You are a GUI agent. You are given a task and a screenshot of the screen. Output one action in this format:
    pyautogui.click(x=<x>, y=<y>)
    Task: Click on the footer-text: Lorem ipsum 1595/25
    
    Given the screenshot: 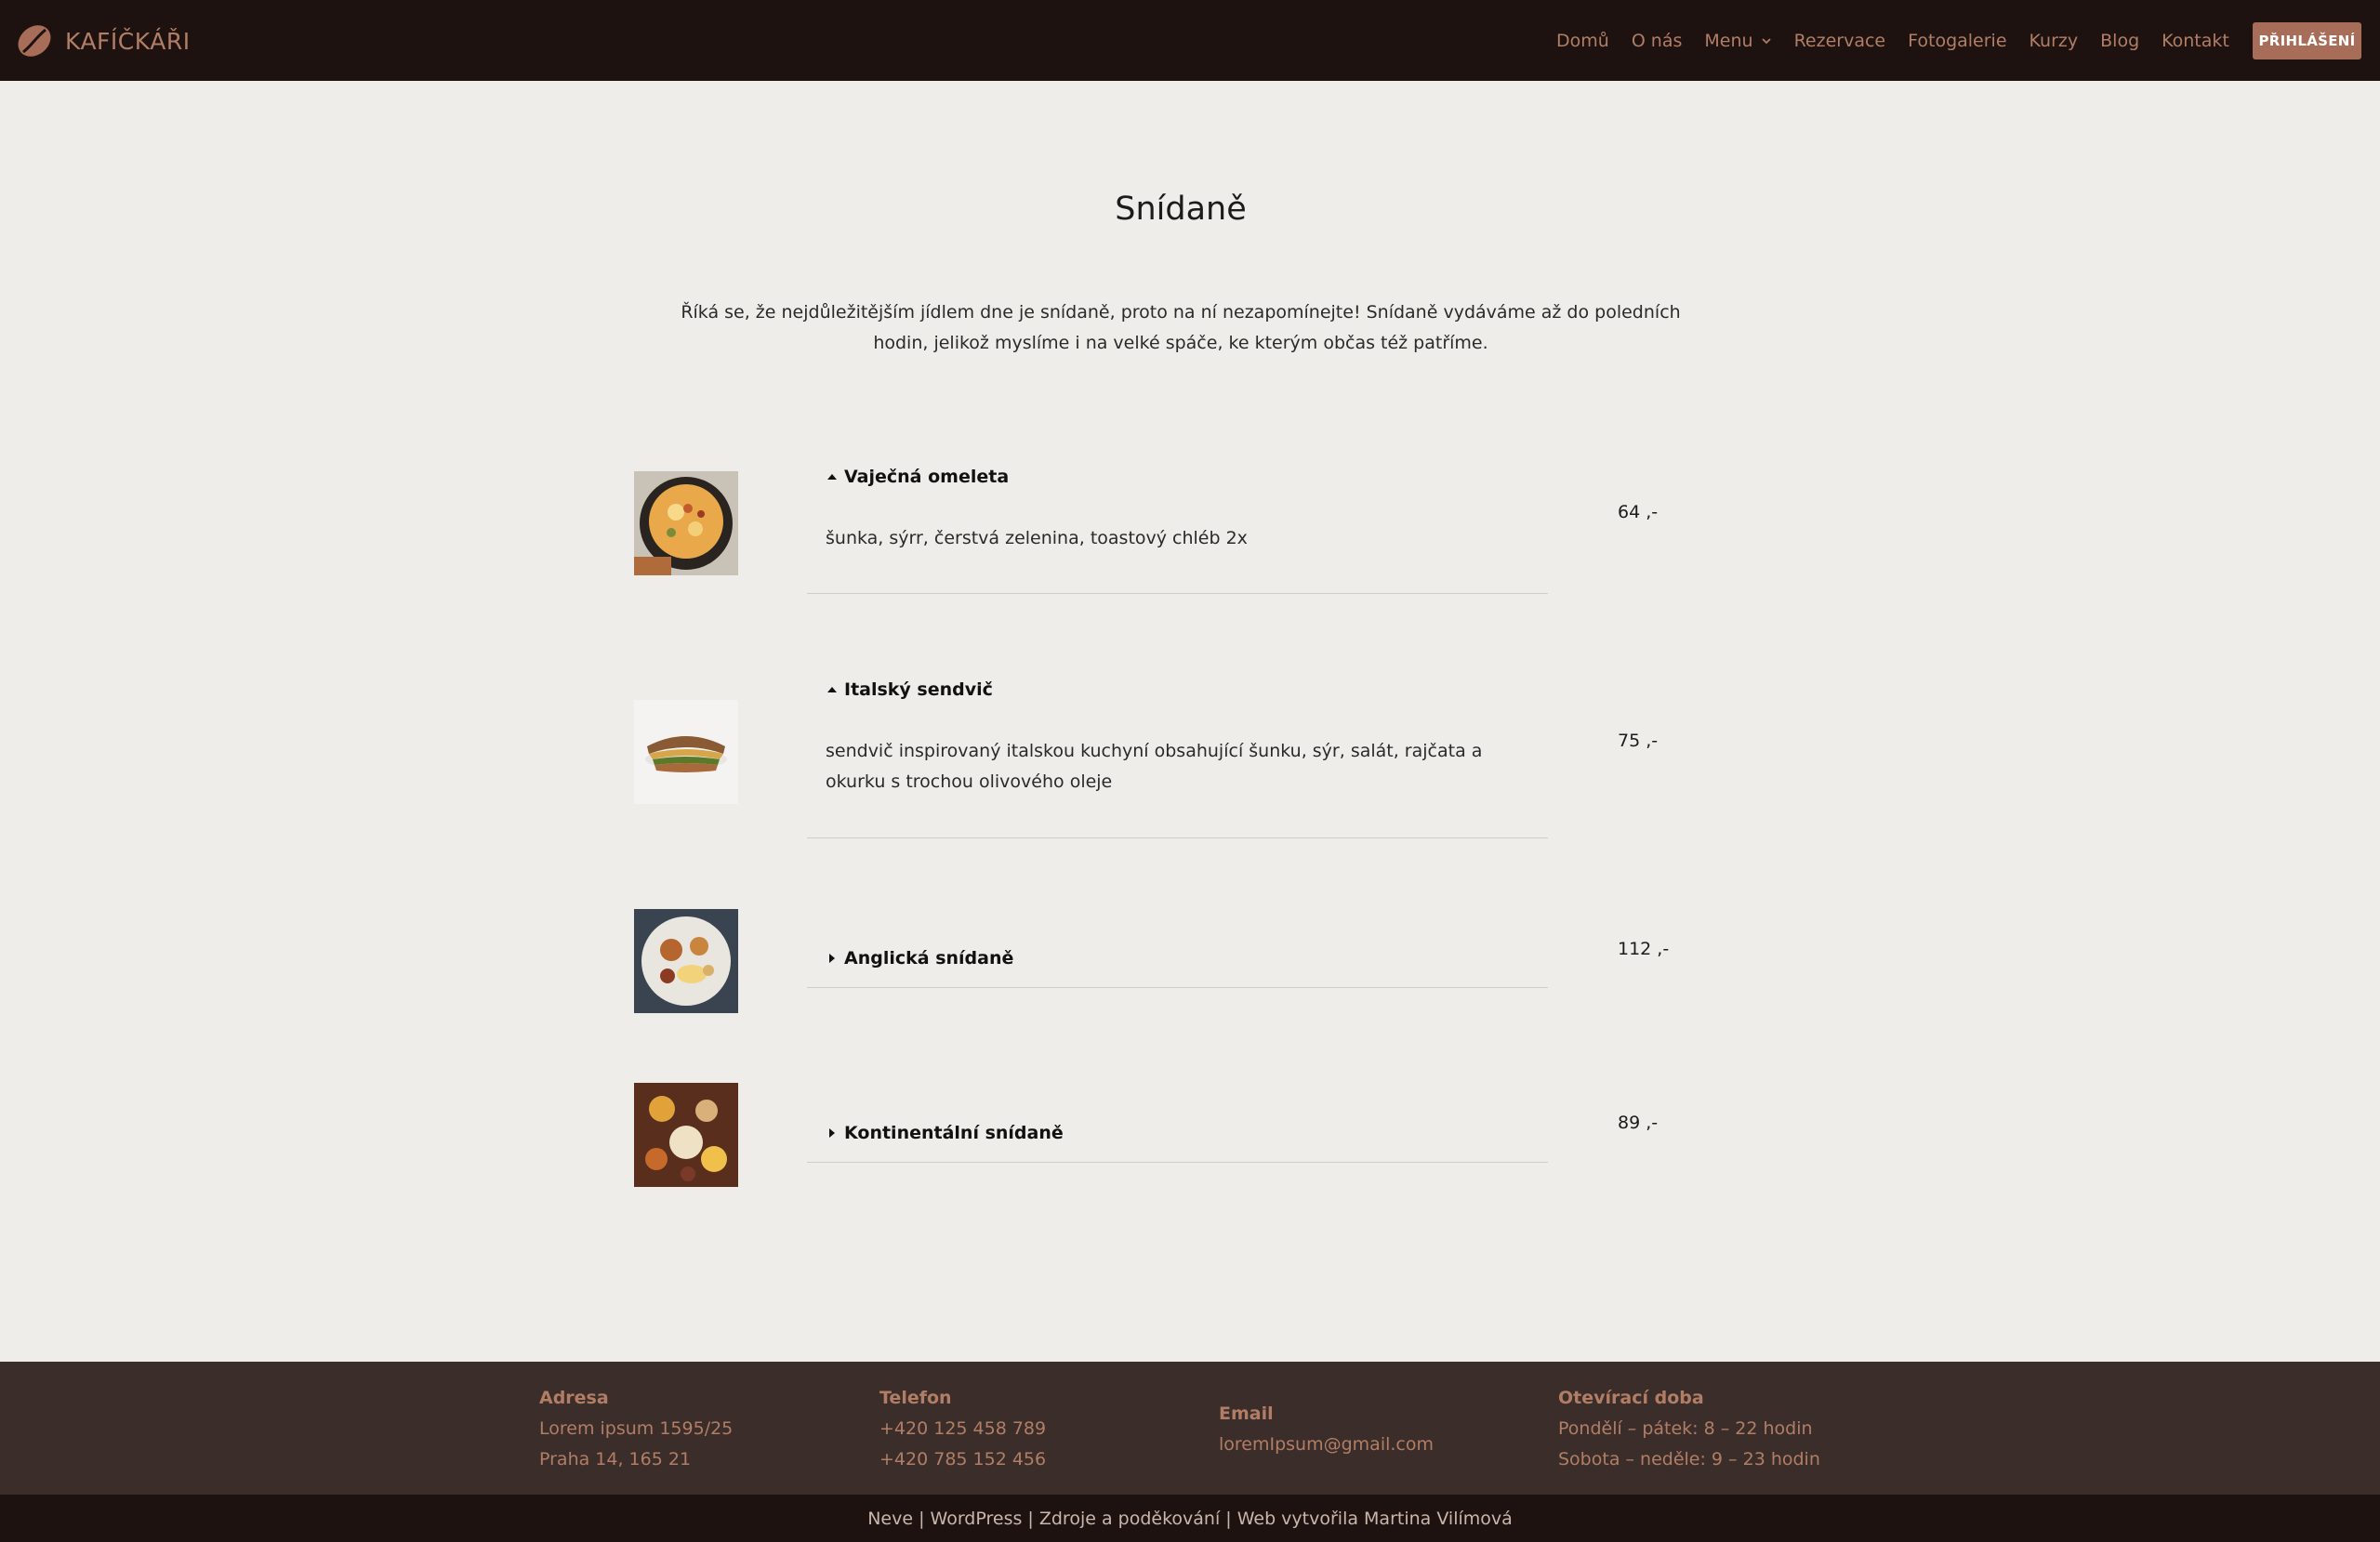 What is the action you would take?
    pyautogui.click(x=636, y=1428)
    